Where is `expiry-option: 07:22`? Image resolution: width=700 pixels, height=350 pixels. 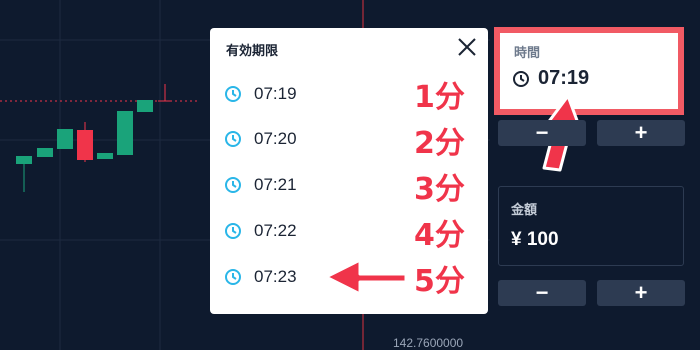 expiry-option: 07:22 is located at coordinates (284, 231).